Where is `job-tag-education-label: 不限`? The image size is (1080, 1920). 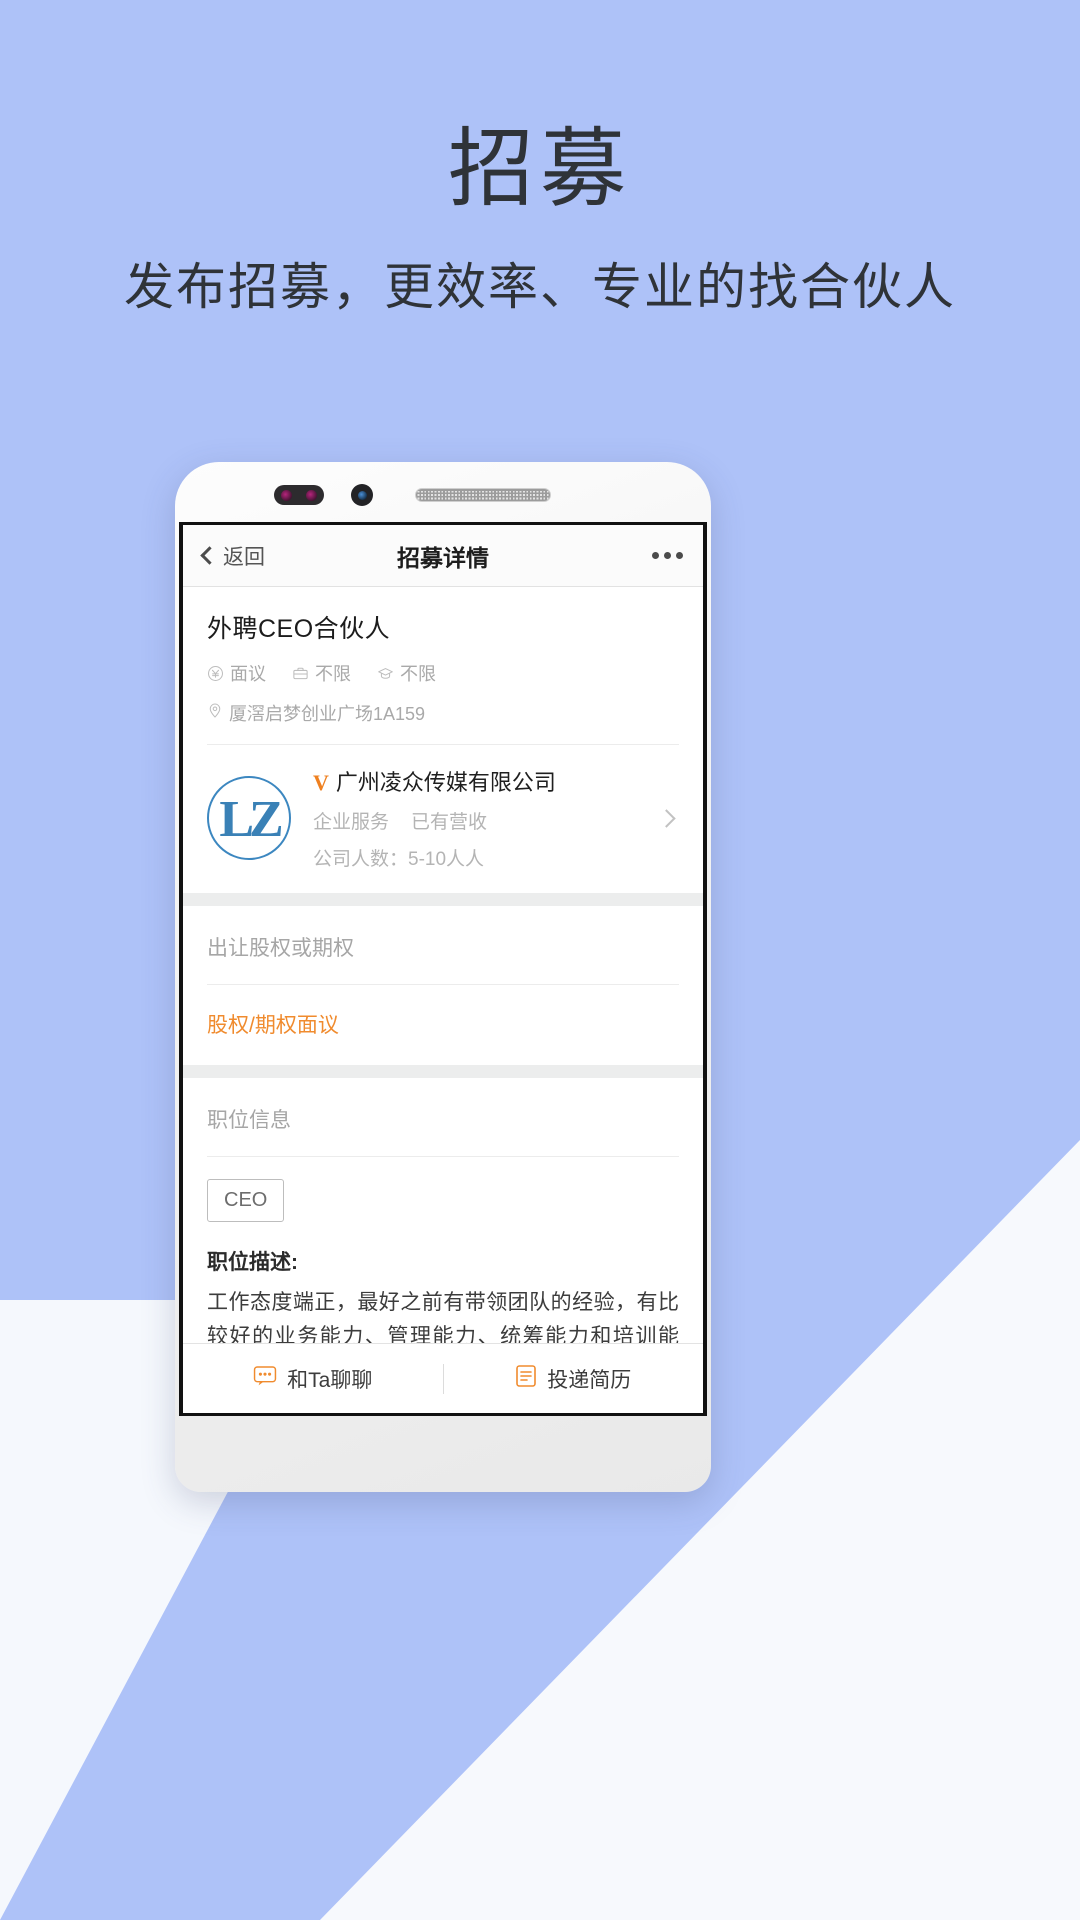 job-tag-education-label: 不限 is located at coordinates (418, 674).